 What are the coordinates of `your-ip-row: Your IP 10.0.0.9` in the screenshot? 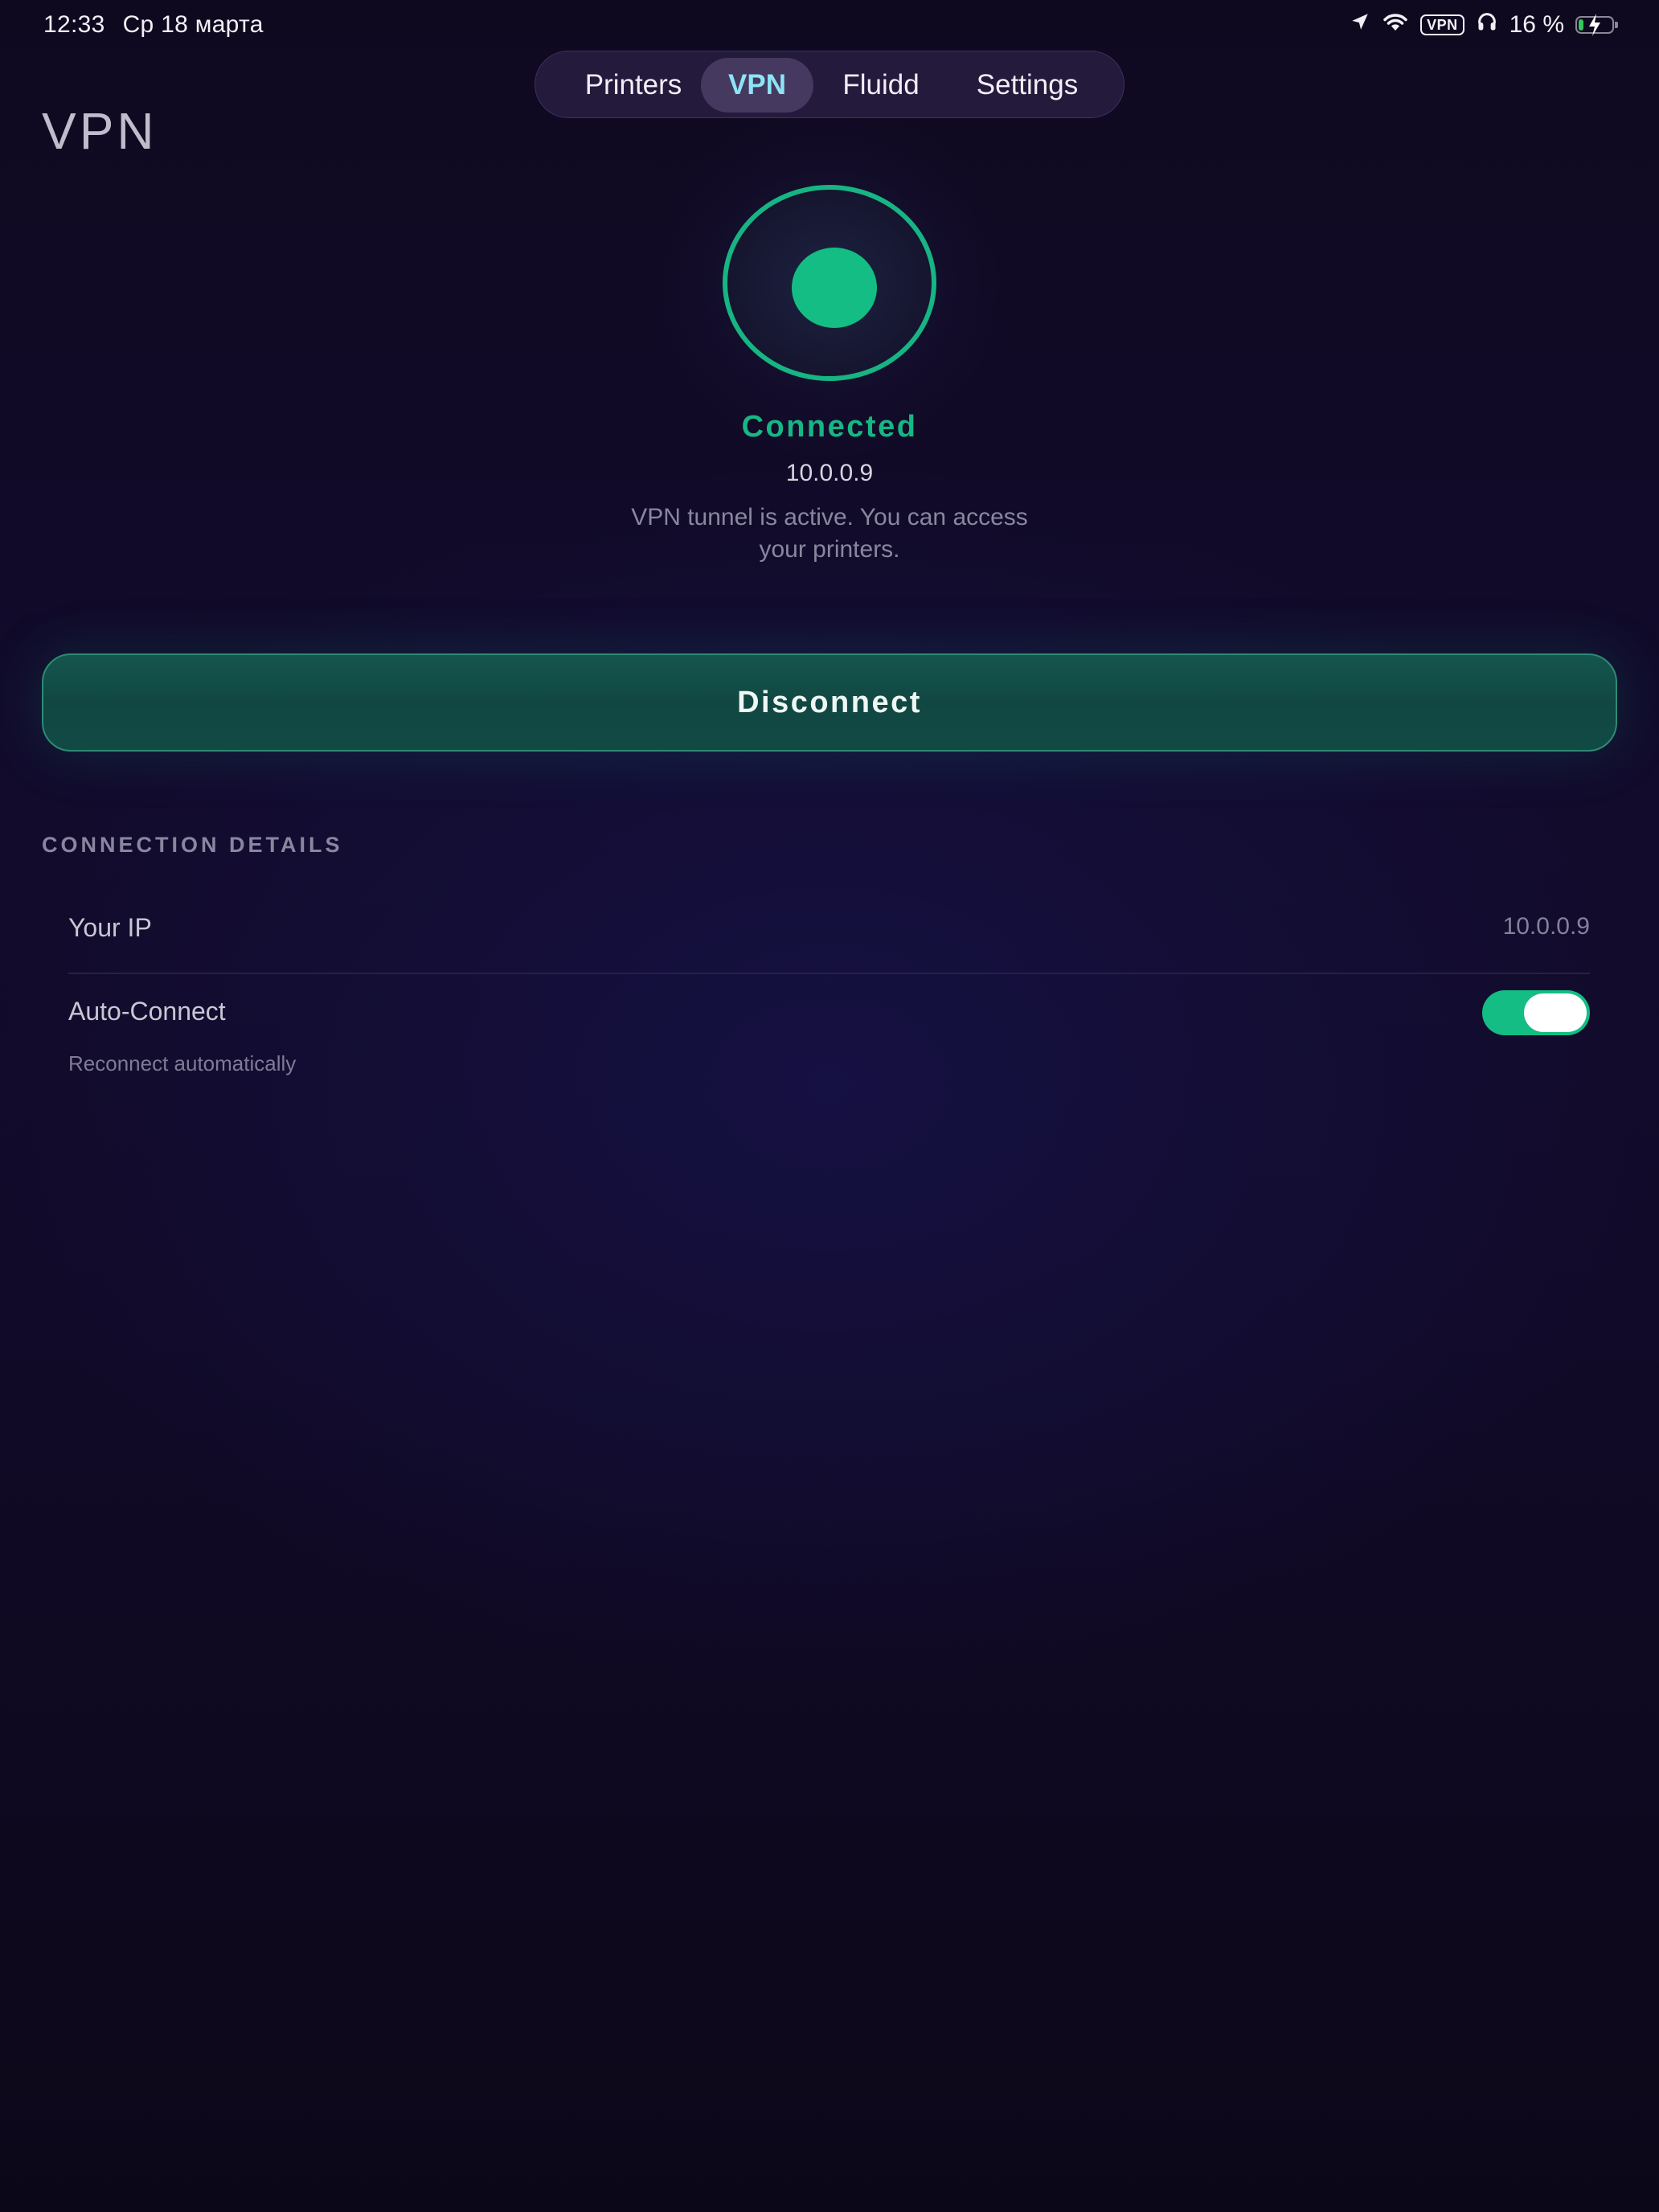 It's located at (829, 943).